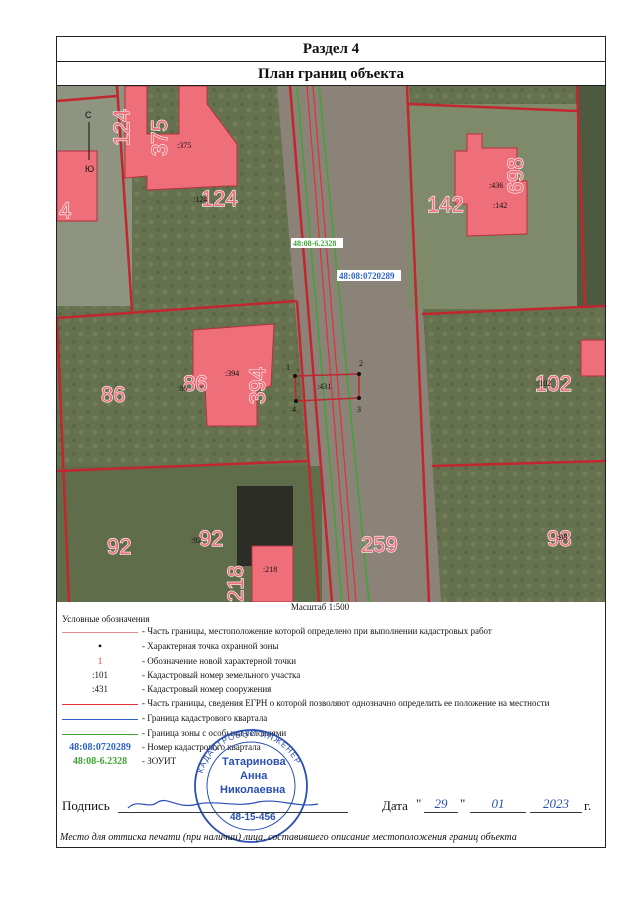  What do you see at coordinates (159, 137) in the screenshot?
I see `parcel-number: 375` at bounding box center [159, 137].